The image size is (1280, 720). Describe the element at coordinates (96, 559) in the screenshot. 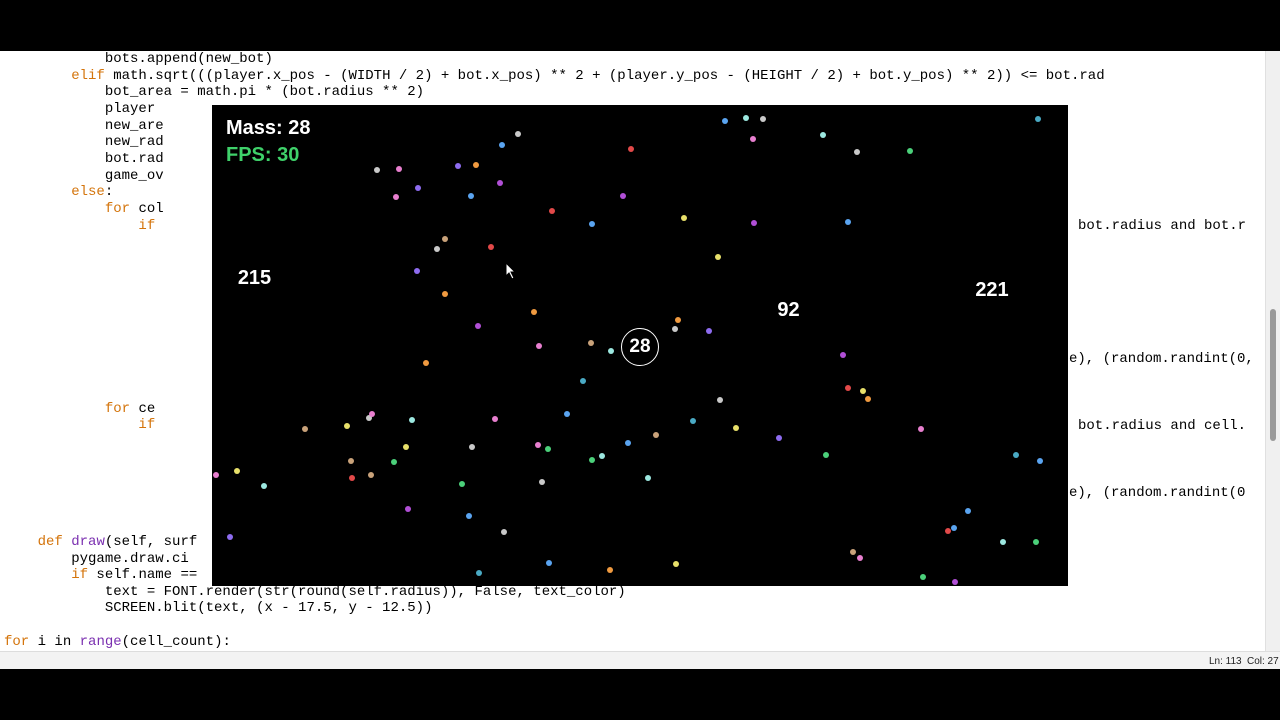

I see `code-line: pygame.draw.ci` at that location.